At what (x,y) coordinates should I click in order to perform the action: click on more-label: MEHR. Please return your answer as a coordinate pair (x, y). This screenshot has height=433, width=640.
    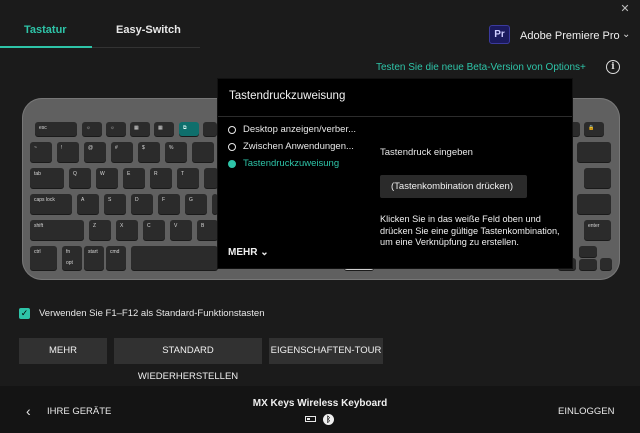
    Looking at the image, I should click on (243, 252).